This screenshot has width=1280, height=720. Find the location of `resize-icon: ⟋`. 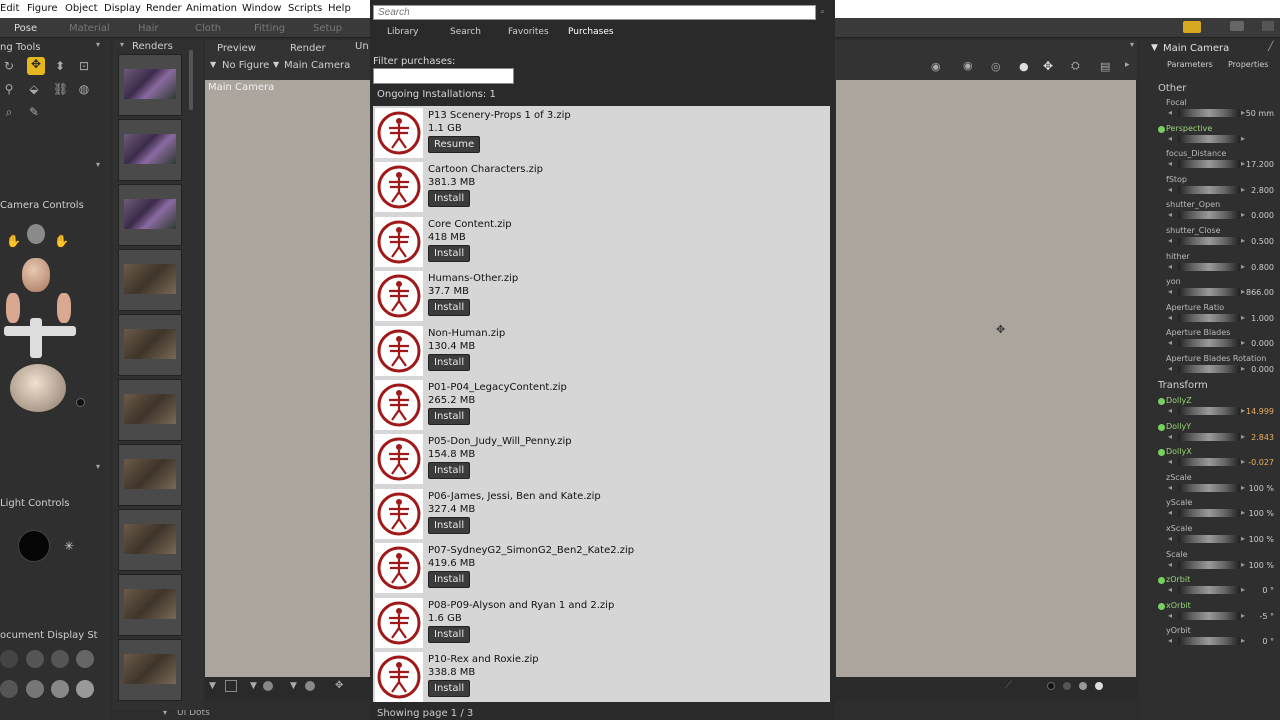

resize-icon: ⟋ is located at coordinates (1008, 685).